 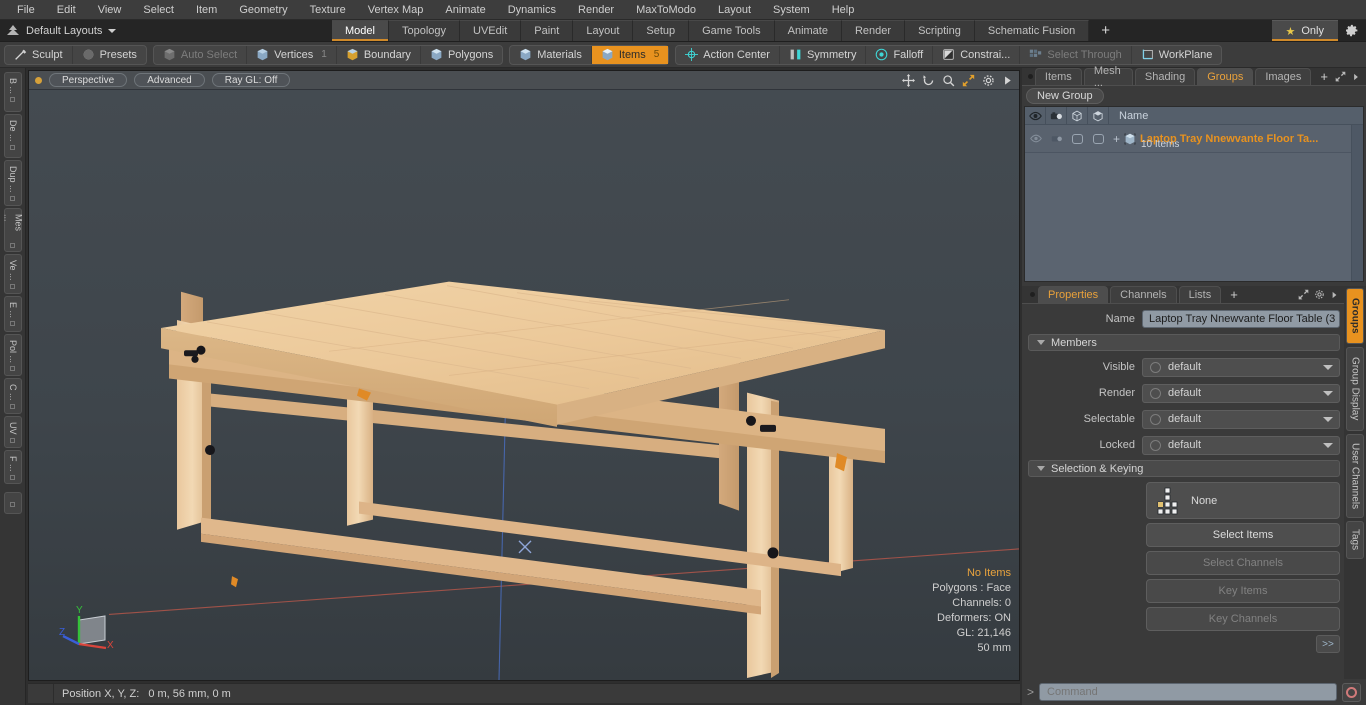 I want to click on tab-groups: Groups, so click(x=1225, y=76).